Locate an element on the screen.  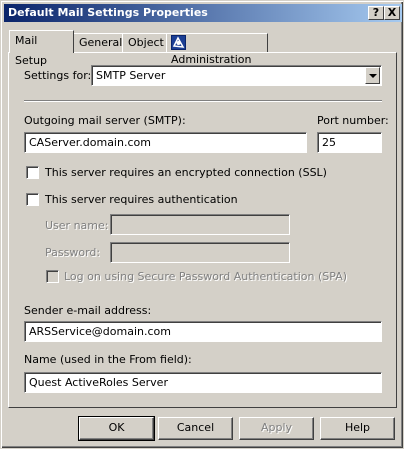
tab-administration: Administration is located at coordinates (217, 49).